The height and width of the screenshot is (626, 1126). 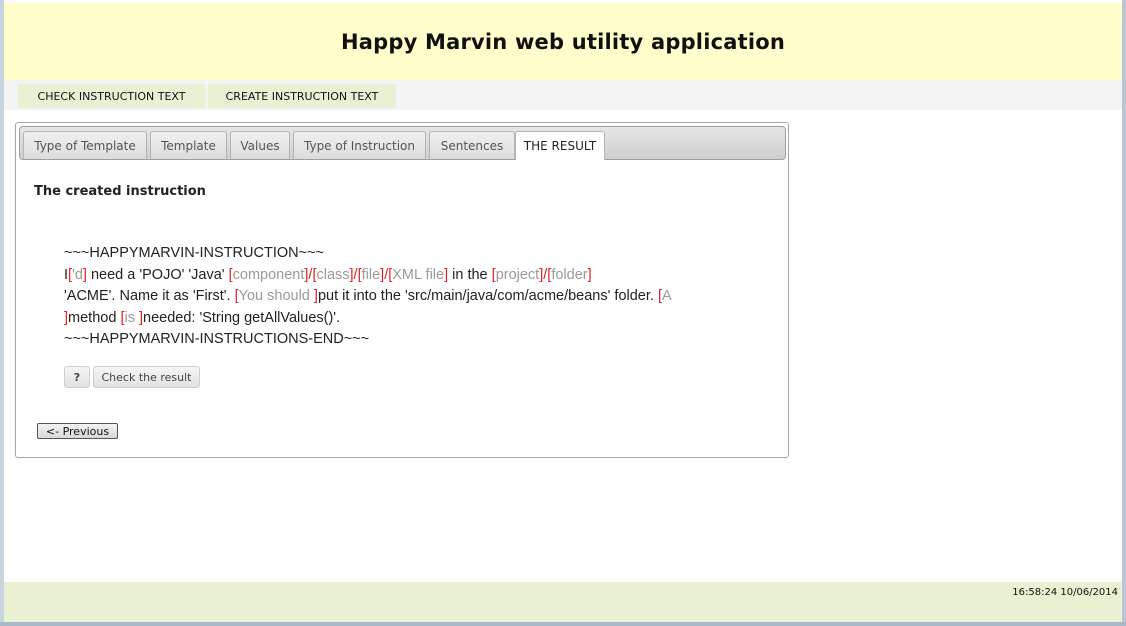 What do you see at coordinates (276, 296) in the screenshot?
I see `optional-word: You should` at bounding box center [276, 296].